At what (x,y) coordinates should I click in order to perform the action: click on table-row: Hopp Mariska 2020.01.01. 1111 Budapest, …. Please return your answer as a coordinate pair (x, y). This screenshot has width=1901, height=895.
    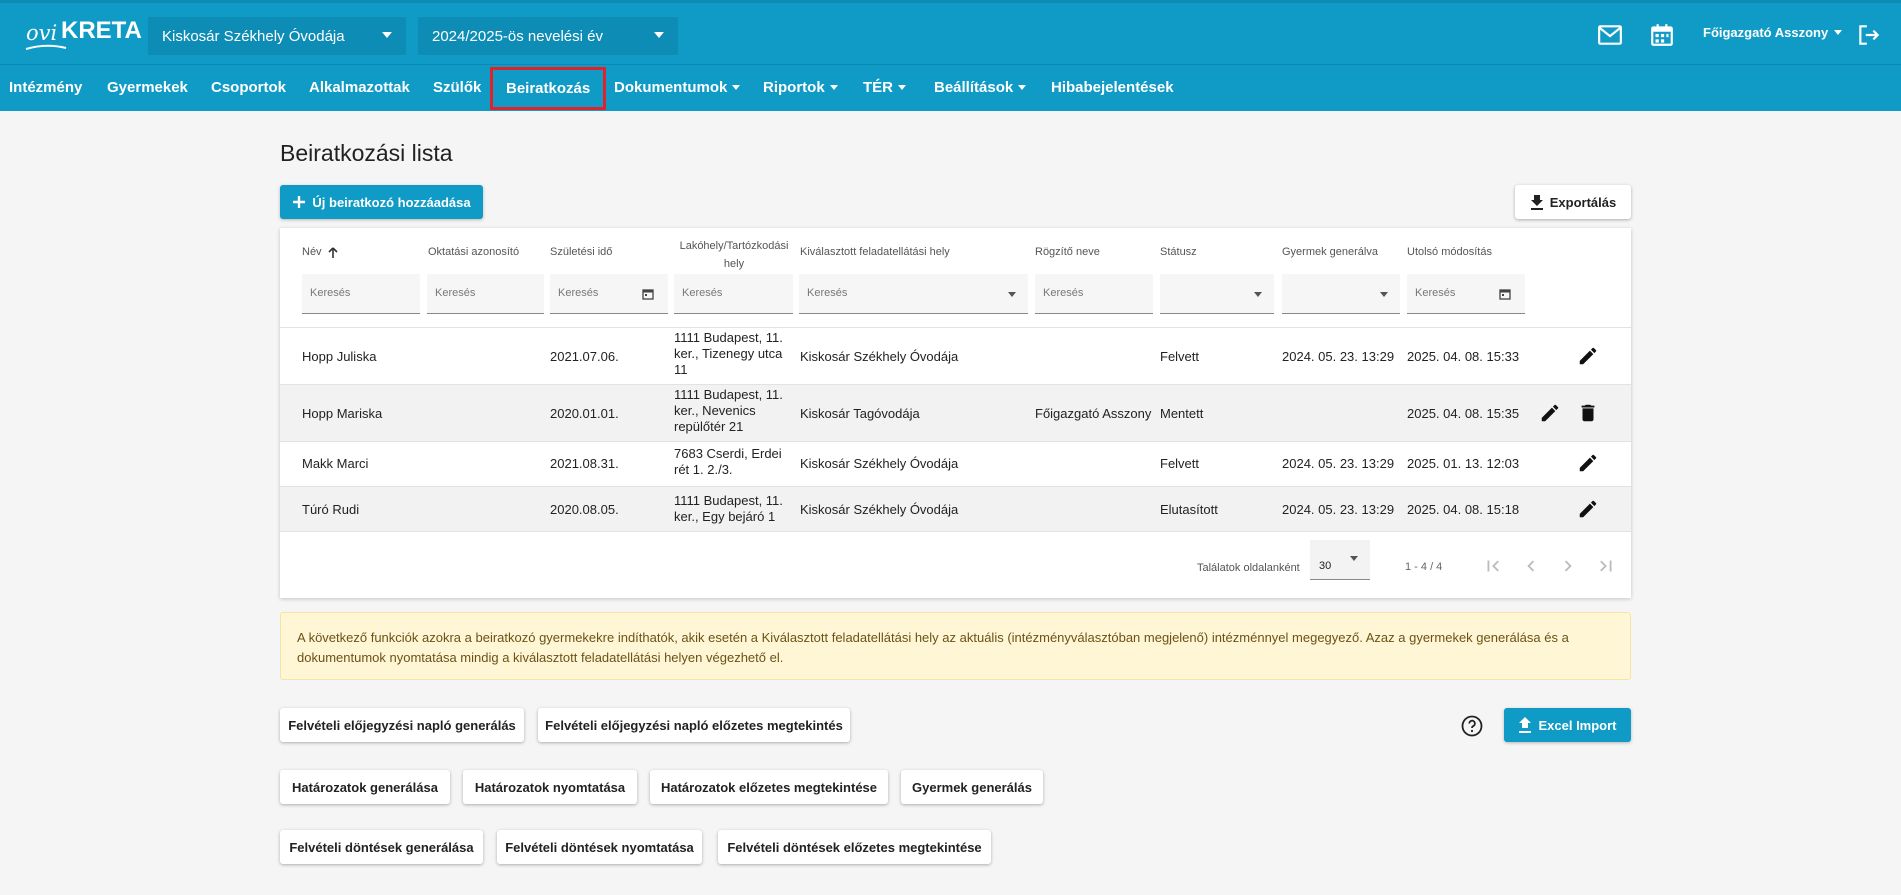
    Looking at the image, I should click on (955, 412).